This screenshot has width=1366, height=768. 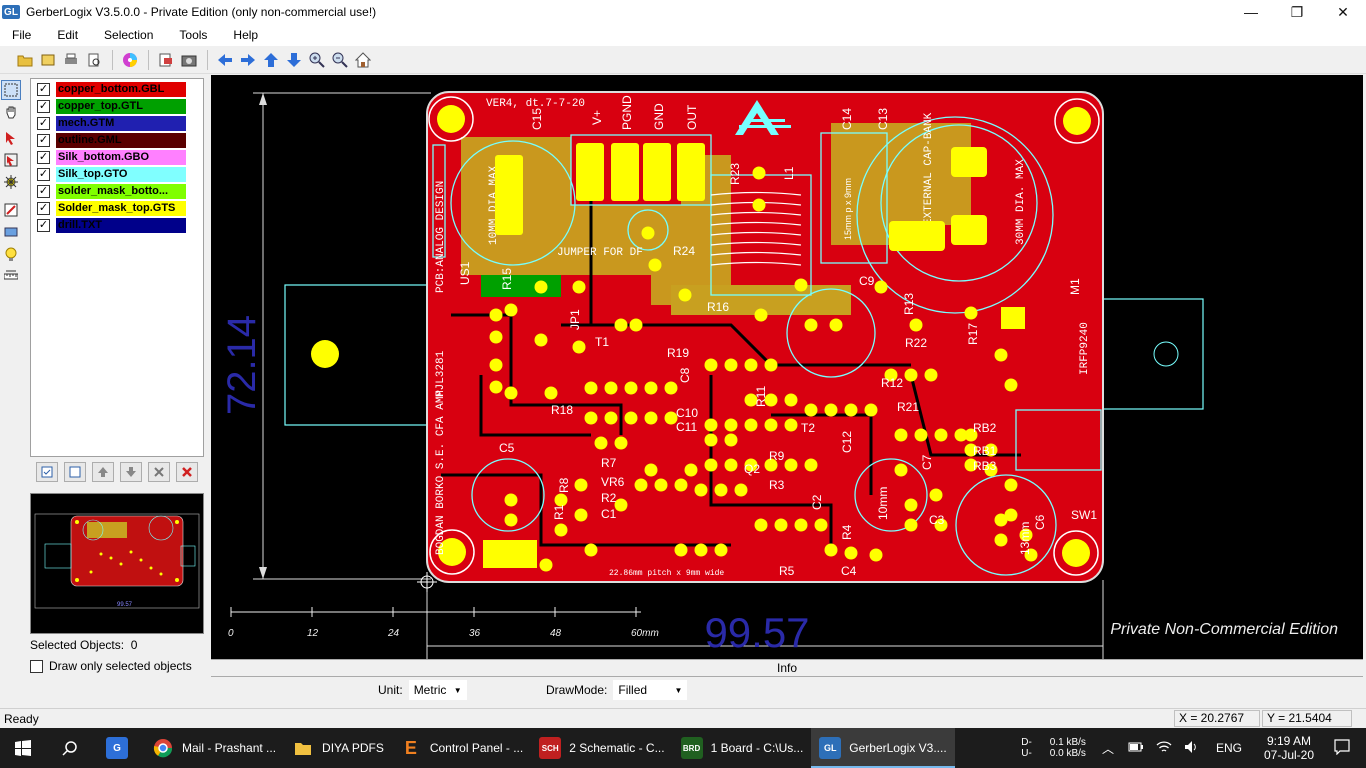 What do you see at coordinates (75, 472) in the screenshot?
I see `uncheck-all-button` at bounding box center [75, 472].